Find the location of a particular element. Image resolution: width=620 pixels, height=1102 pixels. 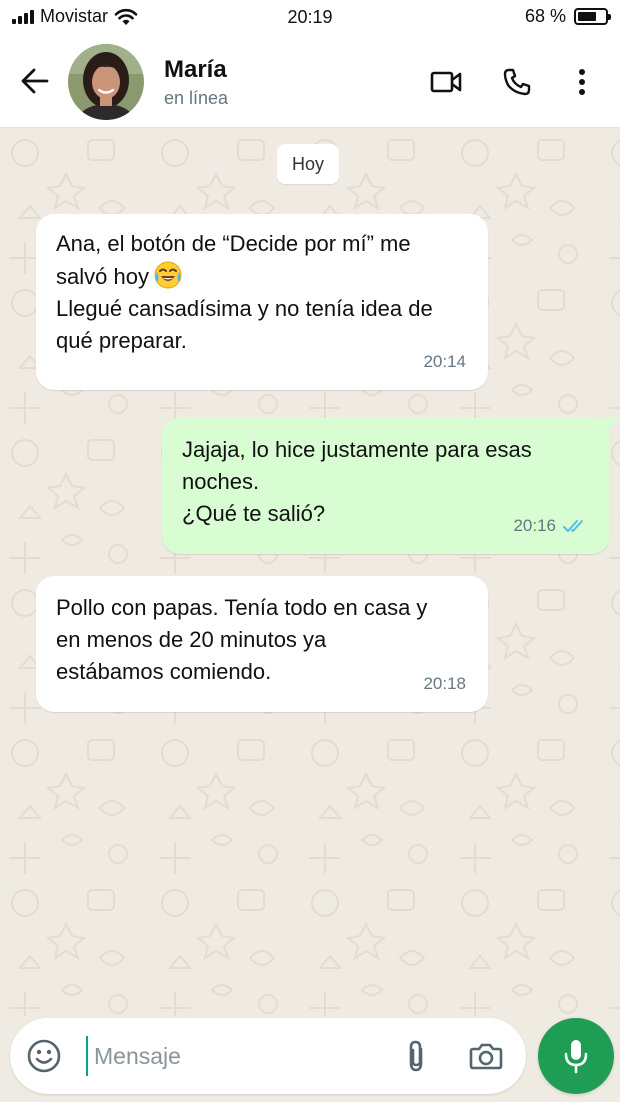

message-input is located at coordinates (239, 1056).